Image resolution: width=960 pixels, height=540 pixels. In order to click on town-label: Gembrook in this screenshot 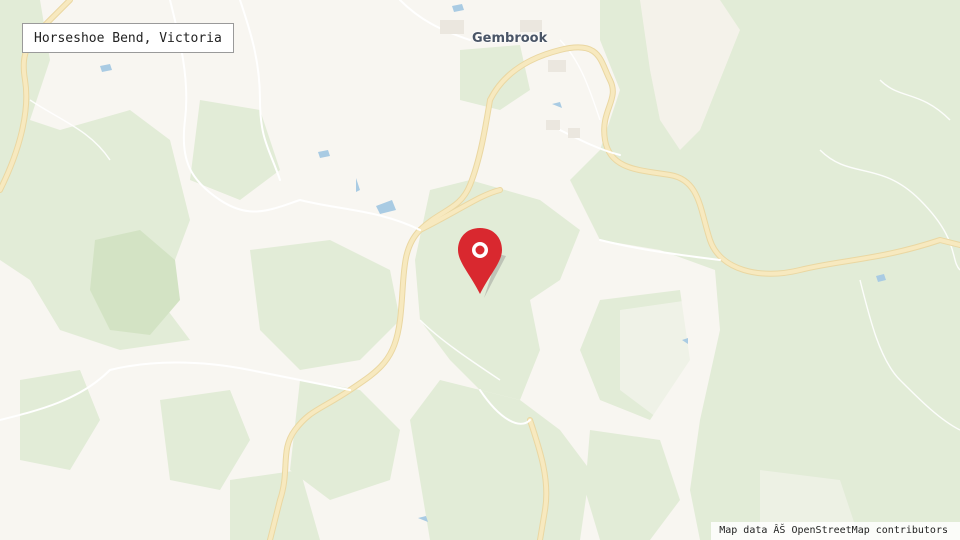, I will do `click(510, 38)`.